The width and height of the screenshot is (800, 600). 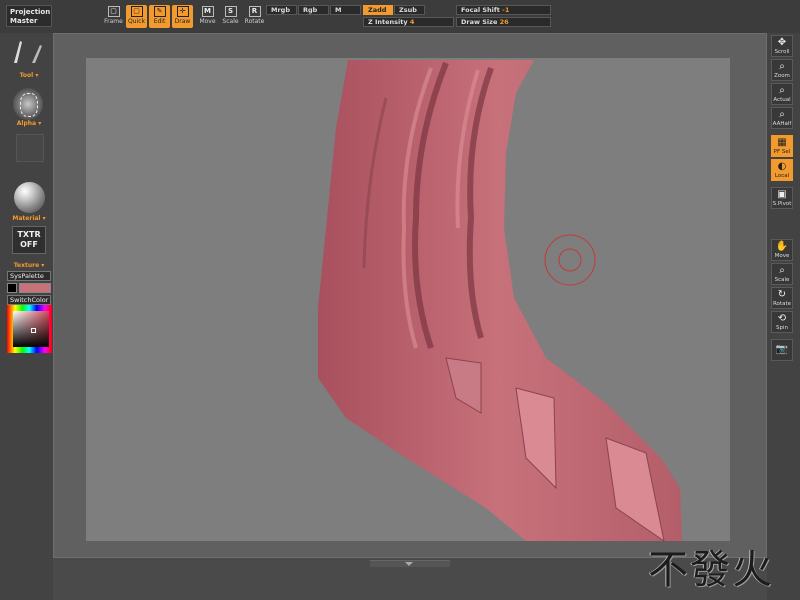 I want to click on local-button: ◐ Local, so click(x=782, y=170).